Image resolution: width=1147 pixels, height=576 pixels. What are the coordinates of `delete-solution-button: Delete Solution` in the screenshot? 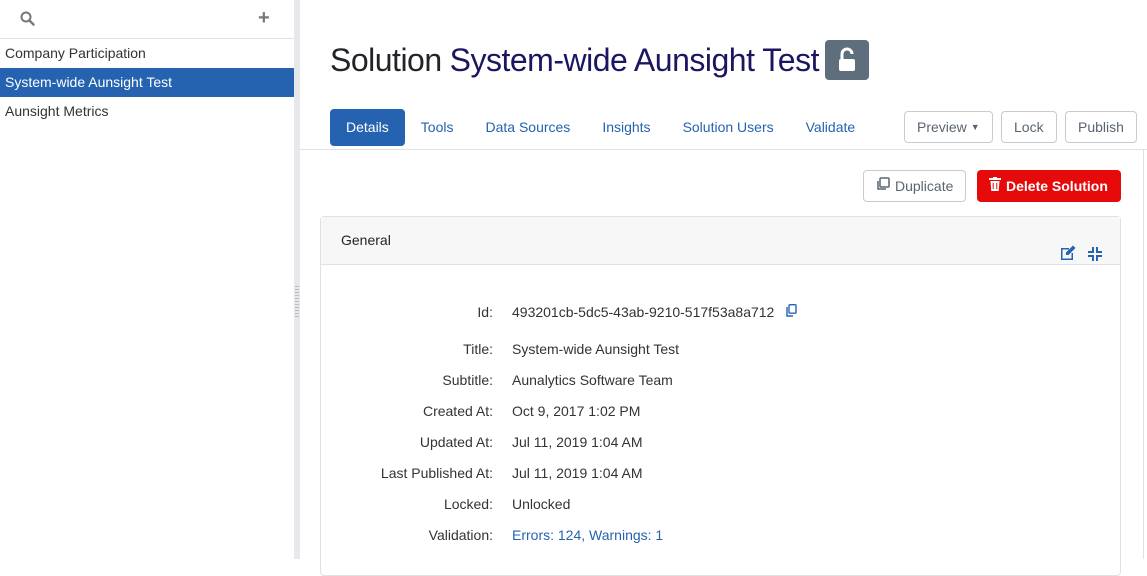 It's located at (1049, 186).